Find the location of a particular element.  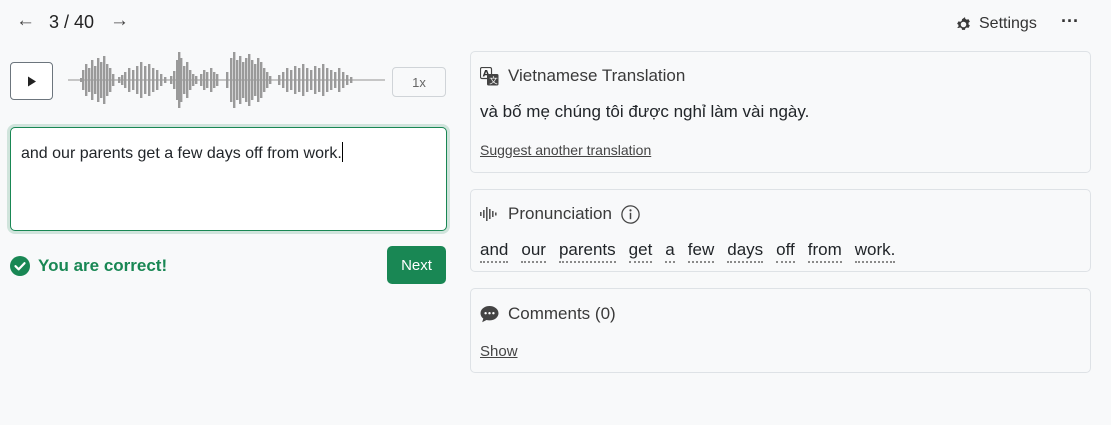

playback-speed-button: 1x is located at coordinates (419, 82).